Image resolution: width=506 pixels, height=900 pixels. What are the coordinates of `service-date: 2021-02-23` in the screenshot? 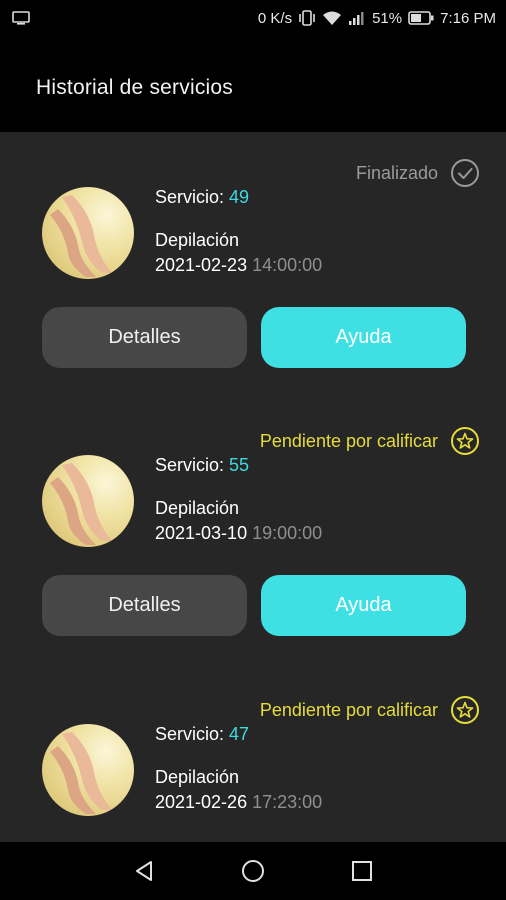 It's located at (201, 265).